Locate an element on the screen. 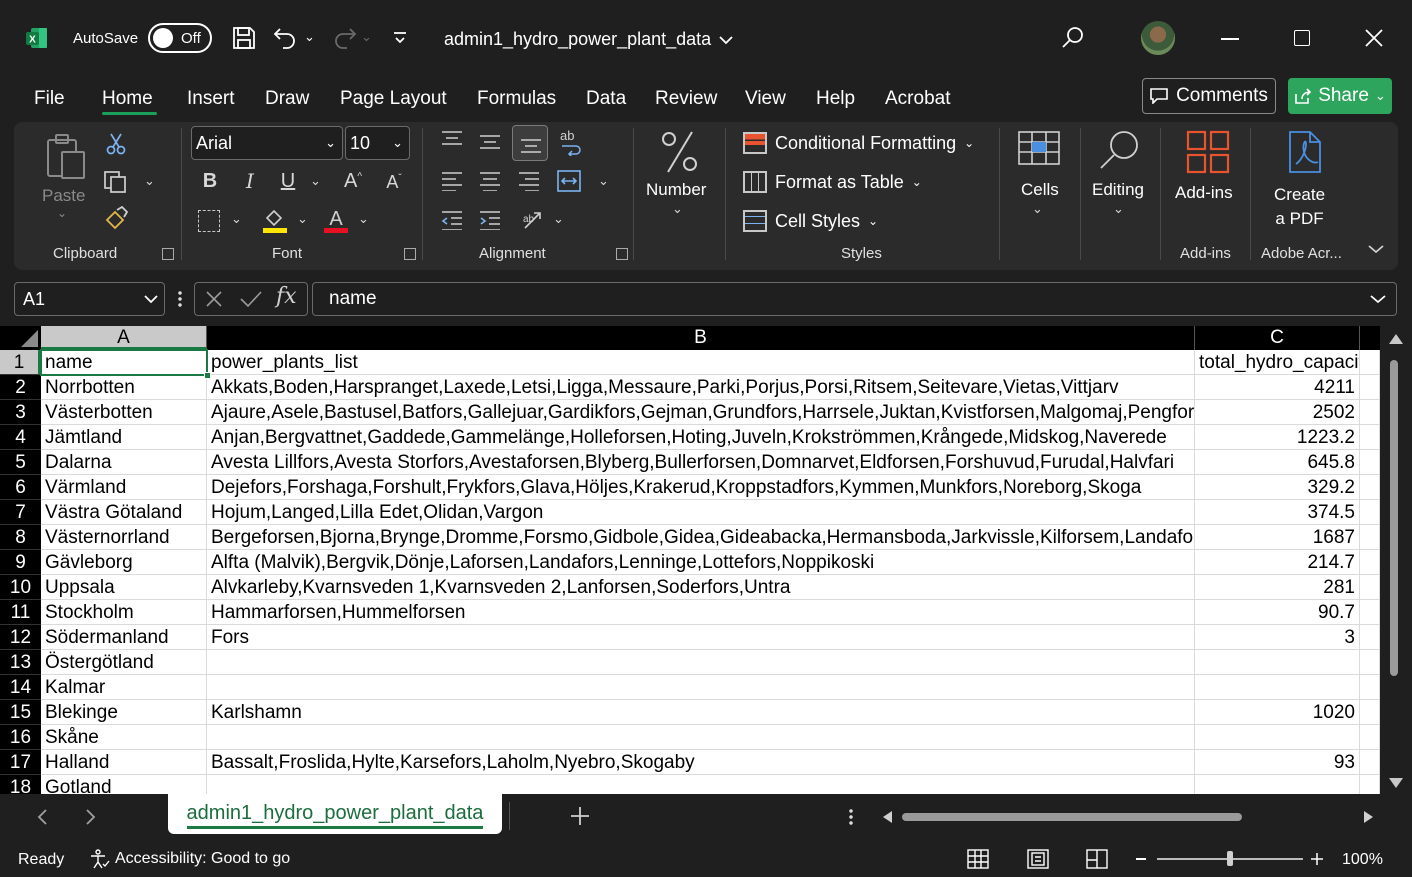  cell-D11 is located at coordinates (1370, 612).